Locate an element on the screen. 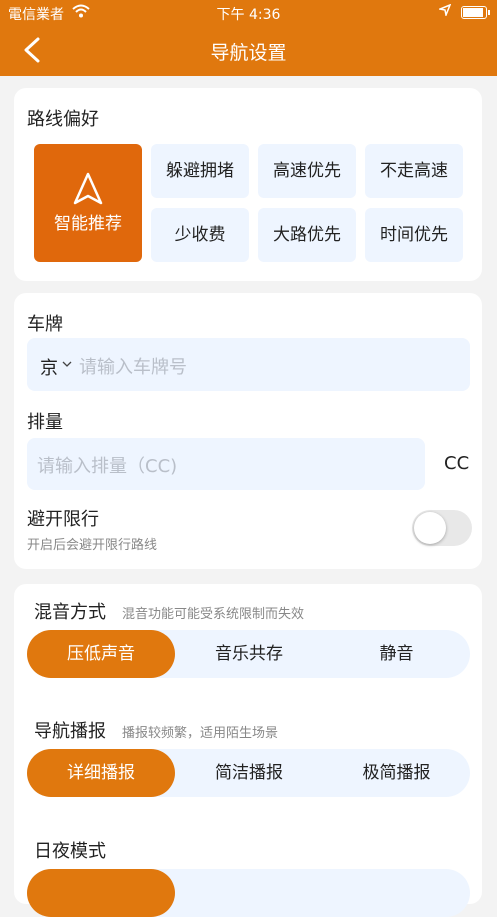  plate-title: 车牌 is located at coordinates (45, 324).